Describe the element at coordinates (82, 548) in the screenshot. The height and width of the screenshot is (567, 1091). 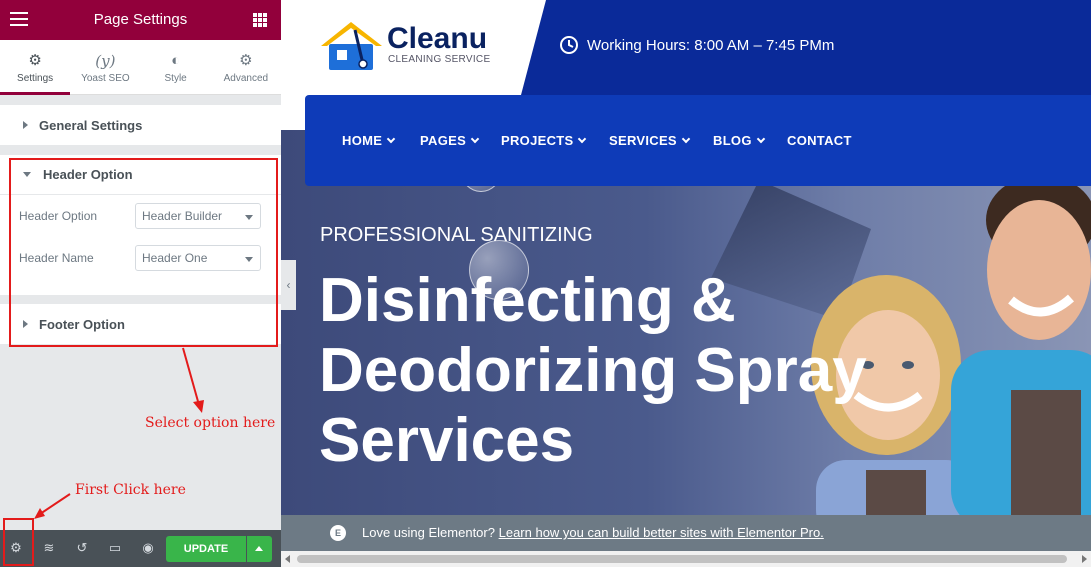
I see `history-icon: ↺` at that location.